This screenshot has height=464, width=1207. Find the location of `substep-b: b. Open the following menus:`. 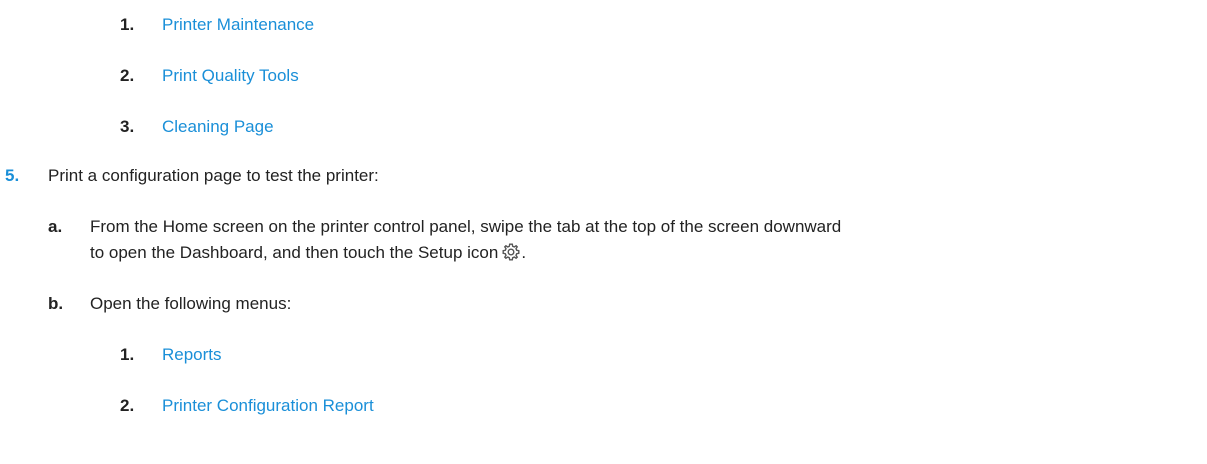

substep-b: b. Open the following menus: is located at coordinates (169, 304).